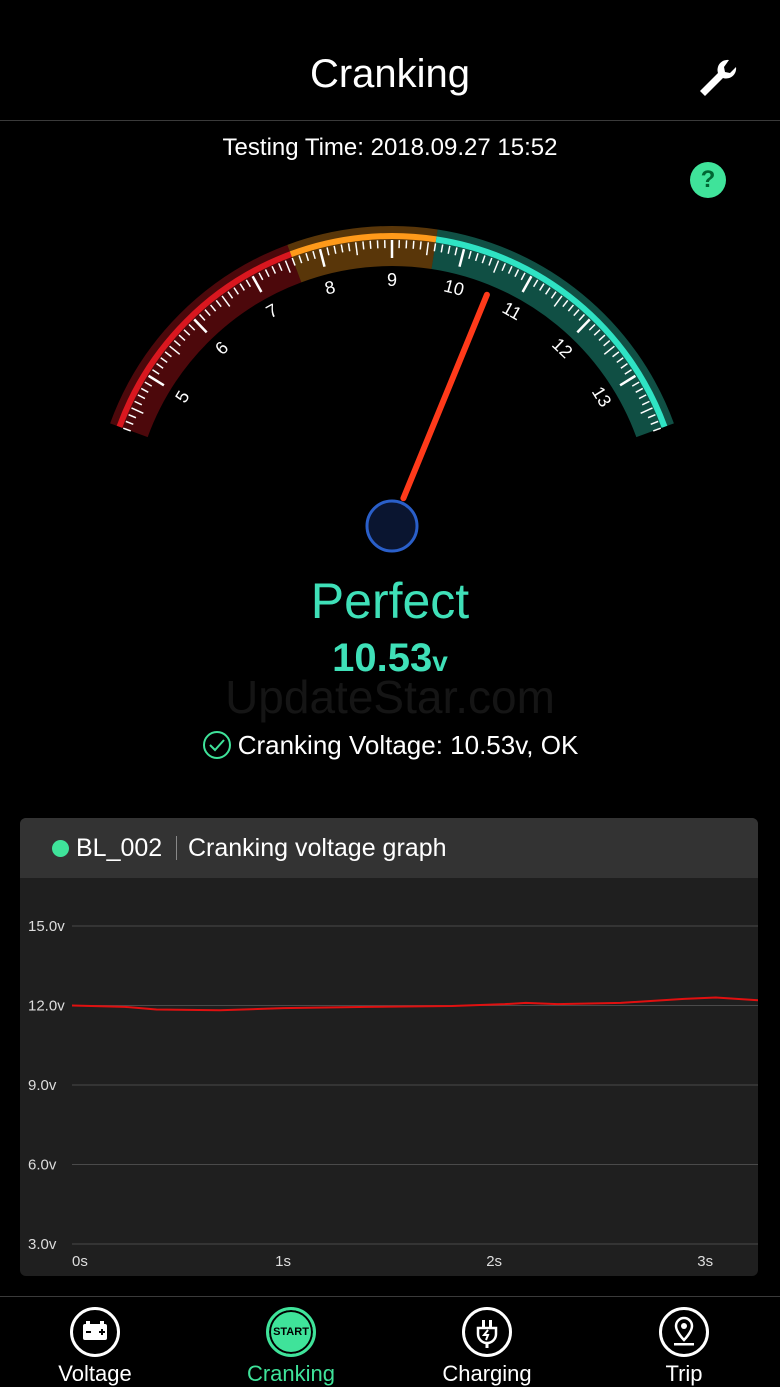 The height and width of the screenshot is (1387, 780). I want to click on plug-icon, so click(487, 1332).